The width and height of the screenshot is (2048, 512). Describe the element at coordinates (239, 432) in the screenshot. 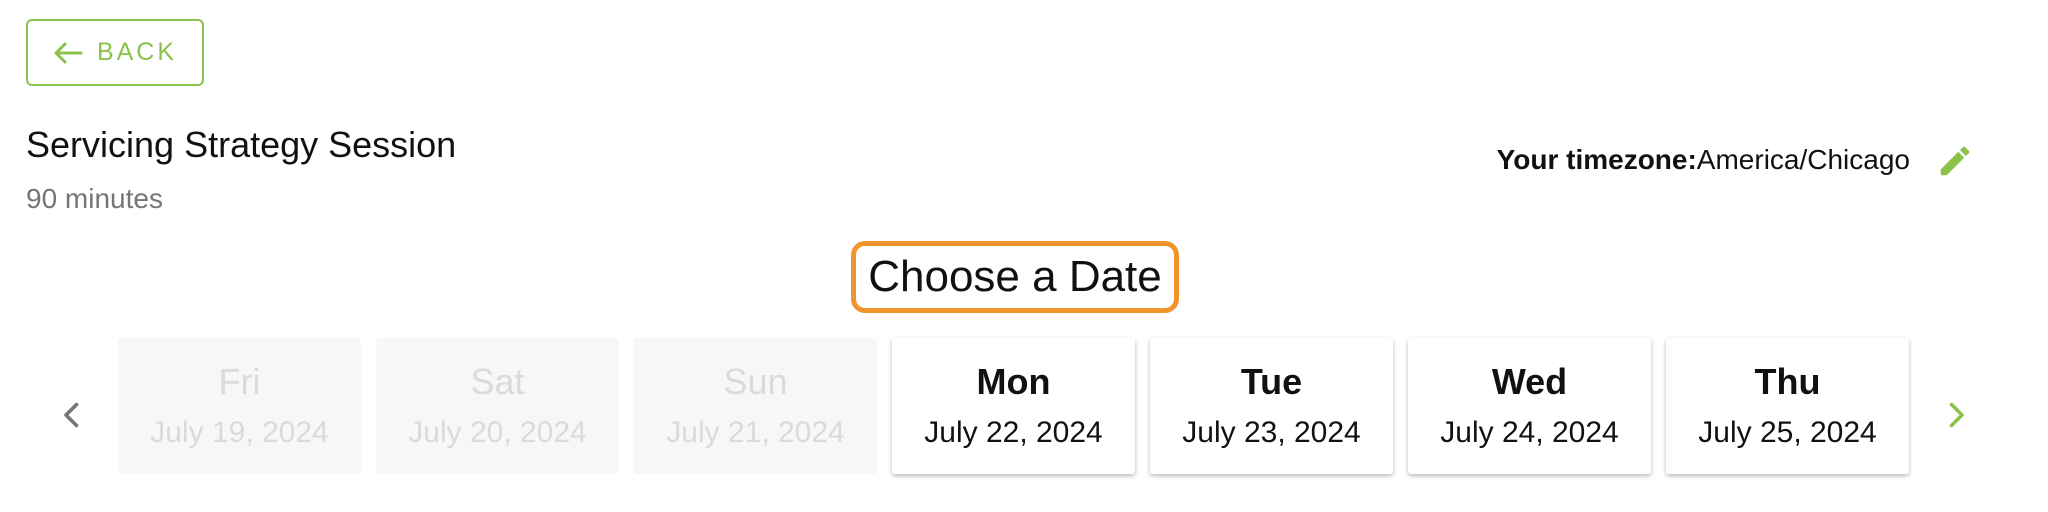

I see `day-date: July 19, 2024` at that location.